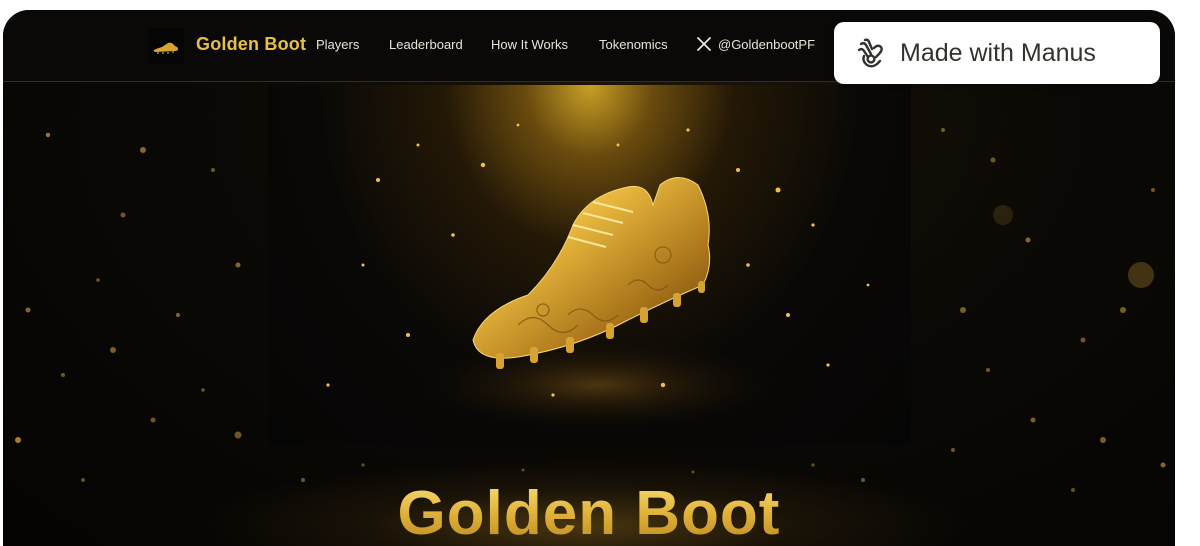  I want to click on brand-name: Golden Boot, so click(251, 44).